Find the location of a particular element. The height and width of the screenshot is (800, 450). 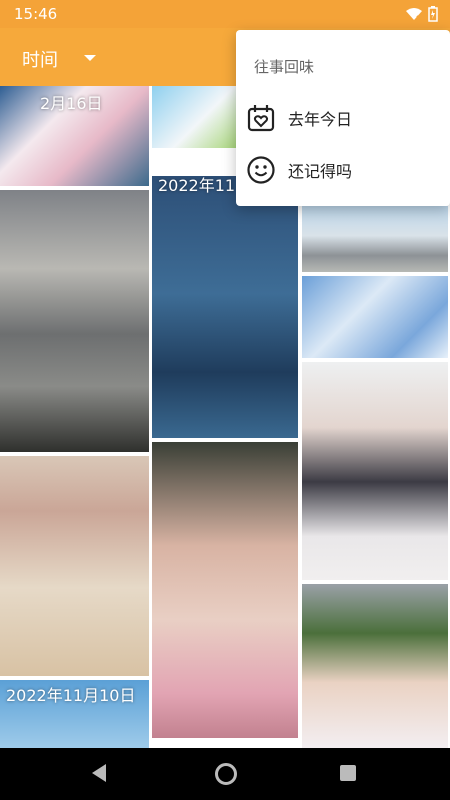

menu-item-label: 还记得吗 is located at coordinates (320, 171).